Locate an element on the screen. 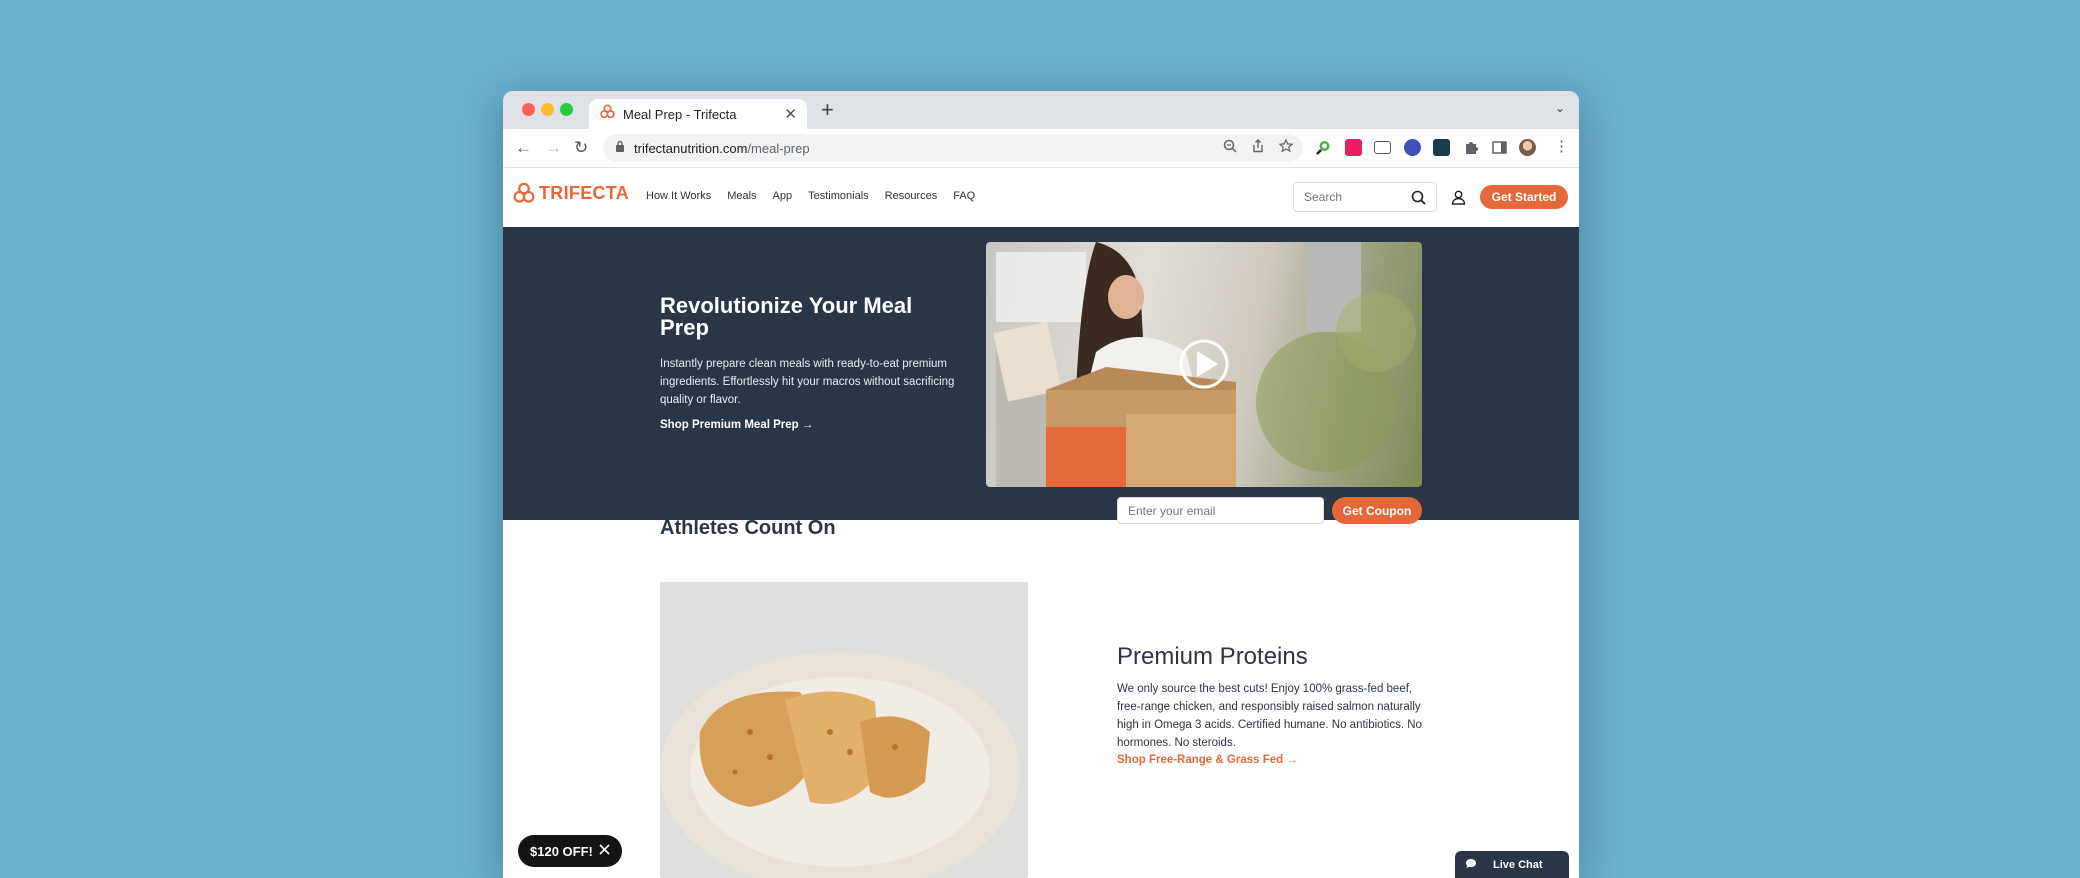  close-badge-icon is located at coordinates (604, 851).